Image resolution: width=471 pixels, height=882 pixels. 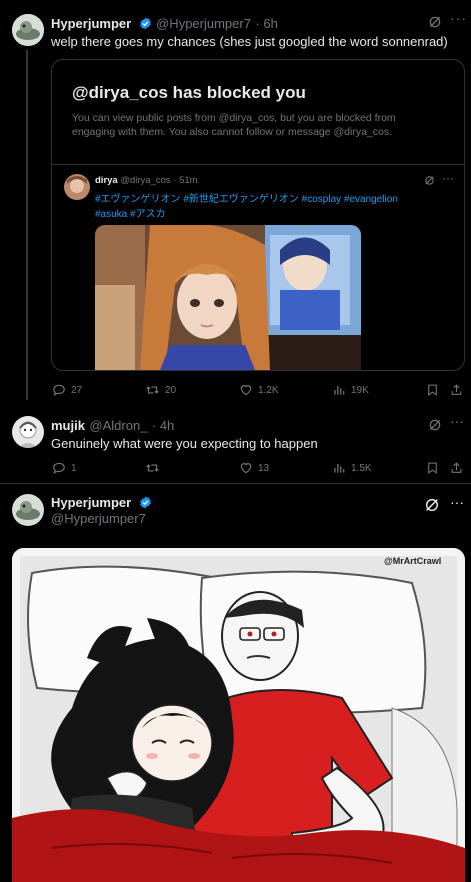 I want to click on views-count: 19K, so click(x=360, y=390).